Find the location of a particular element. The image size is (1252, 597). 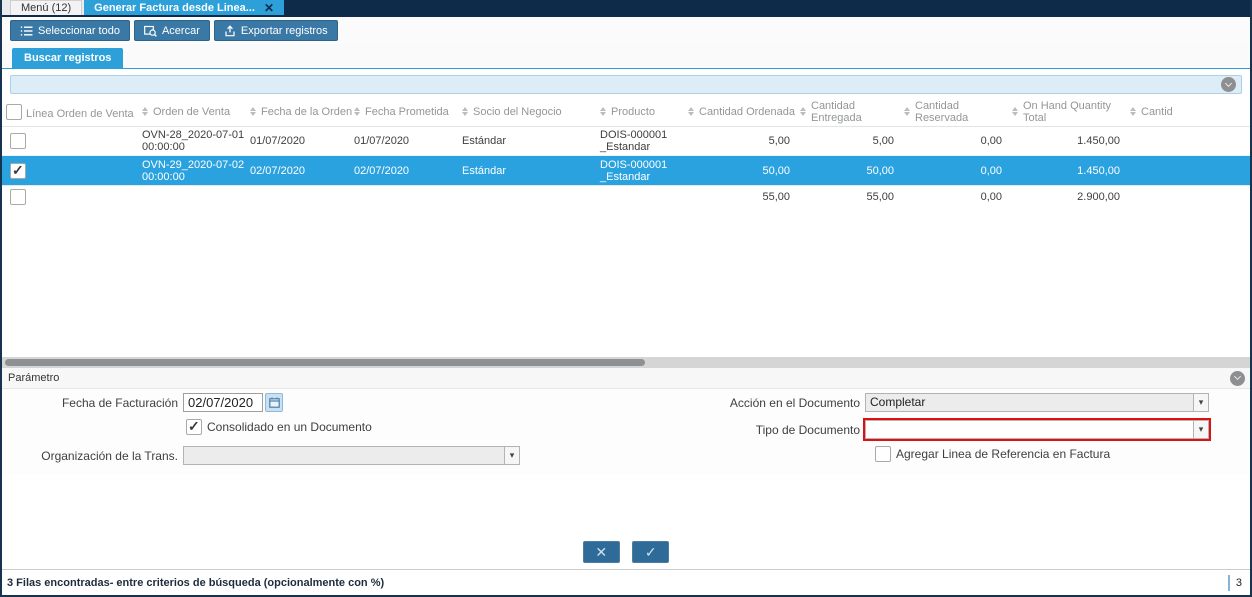

column-header-orden-venta: Orden de Venta is located at coordinates (196, 112).